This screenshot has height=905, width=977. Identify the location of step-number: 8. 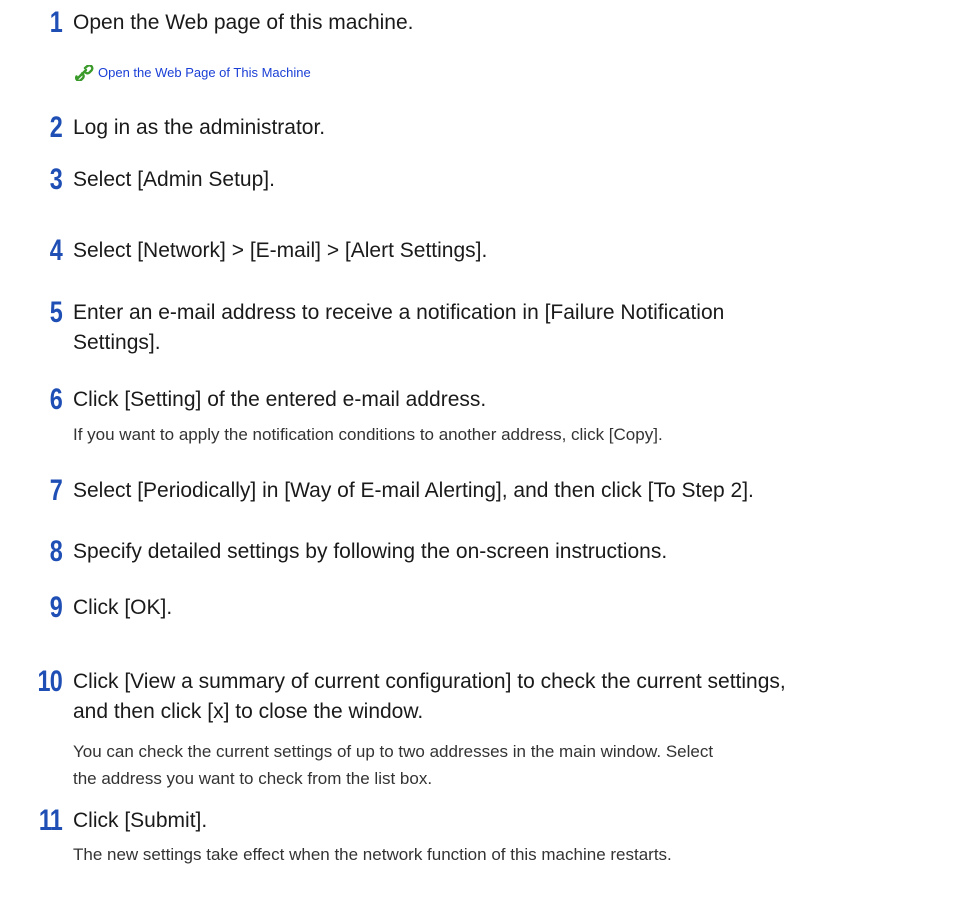
(56, 551).